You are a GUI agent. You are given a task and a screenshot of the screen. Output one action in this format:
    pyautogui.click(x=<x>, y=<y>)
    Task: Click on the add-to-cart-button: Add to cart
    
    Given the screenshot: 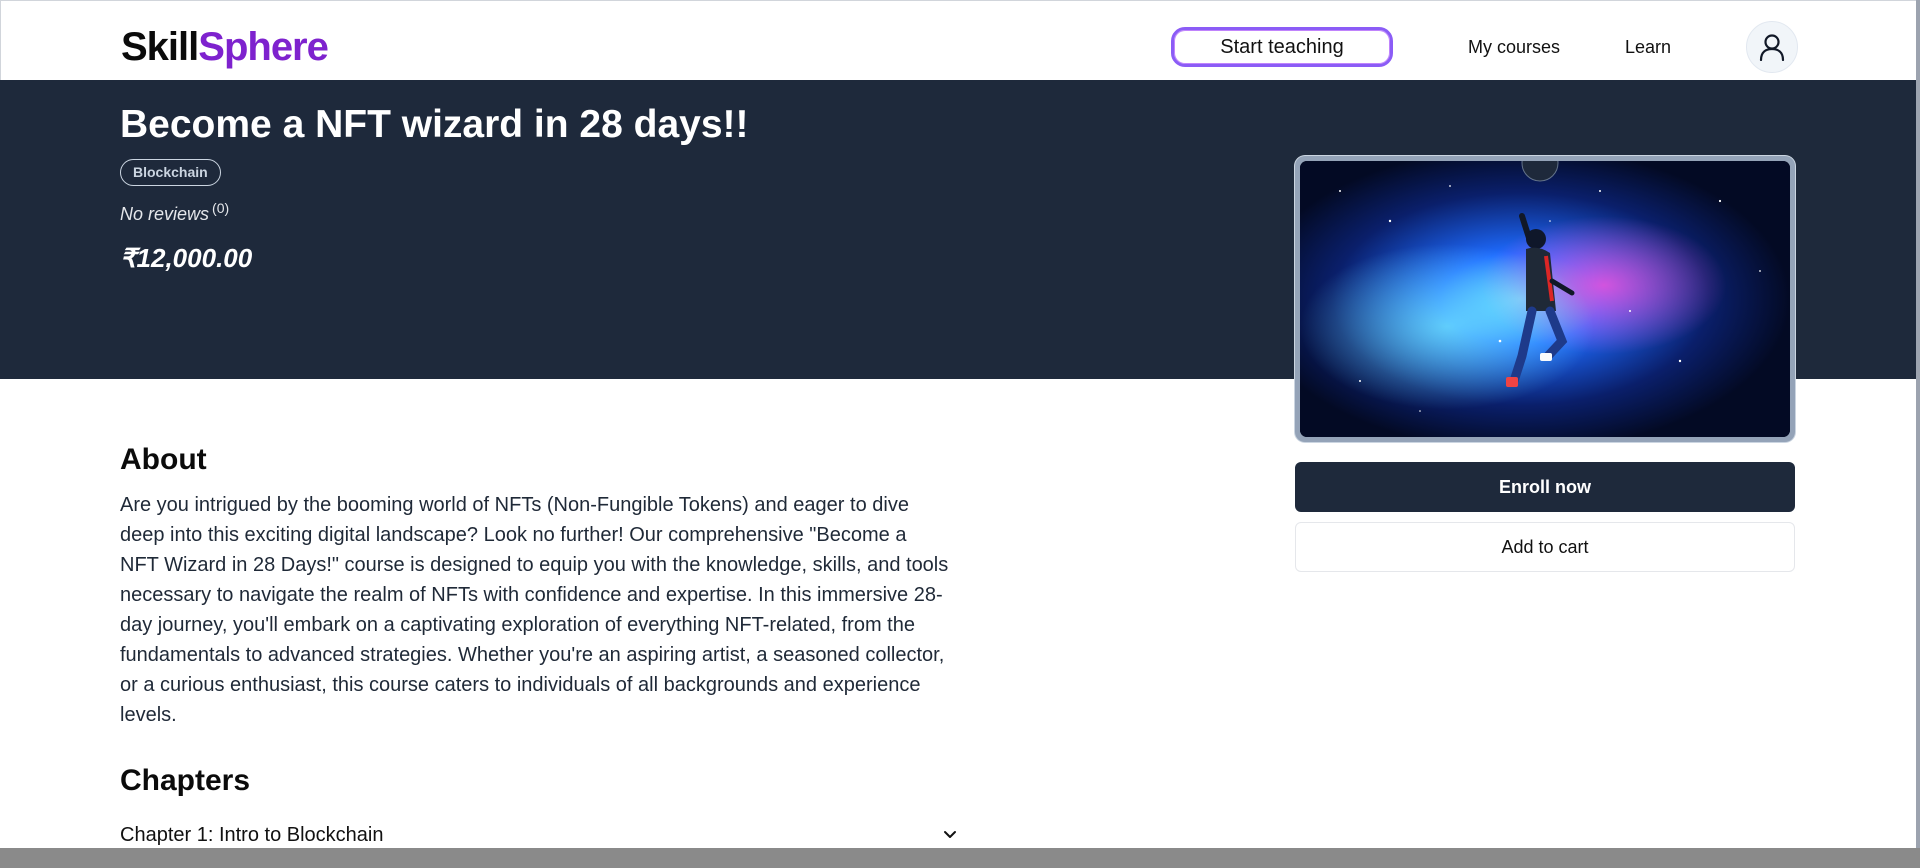 What is the action you would take?
    pyautogui.click(x=1545, y=547)
    